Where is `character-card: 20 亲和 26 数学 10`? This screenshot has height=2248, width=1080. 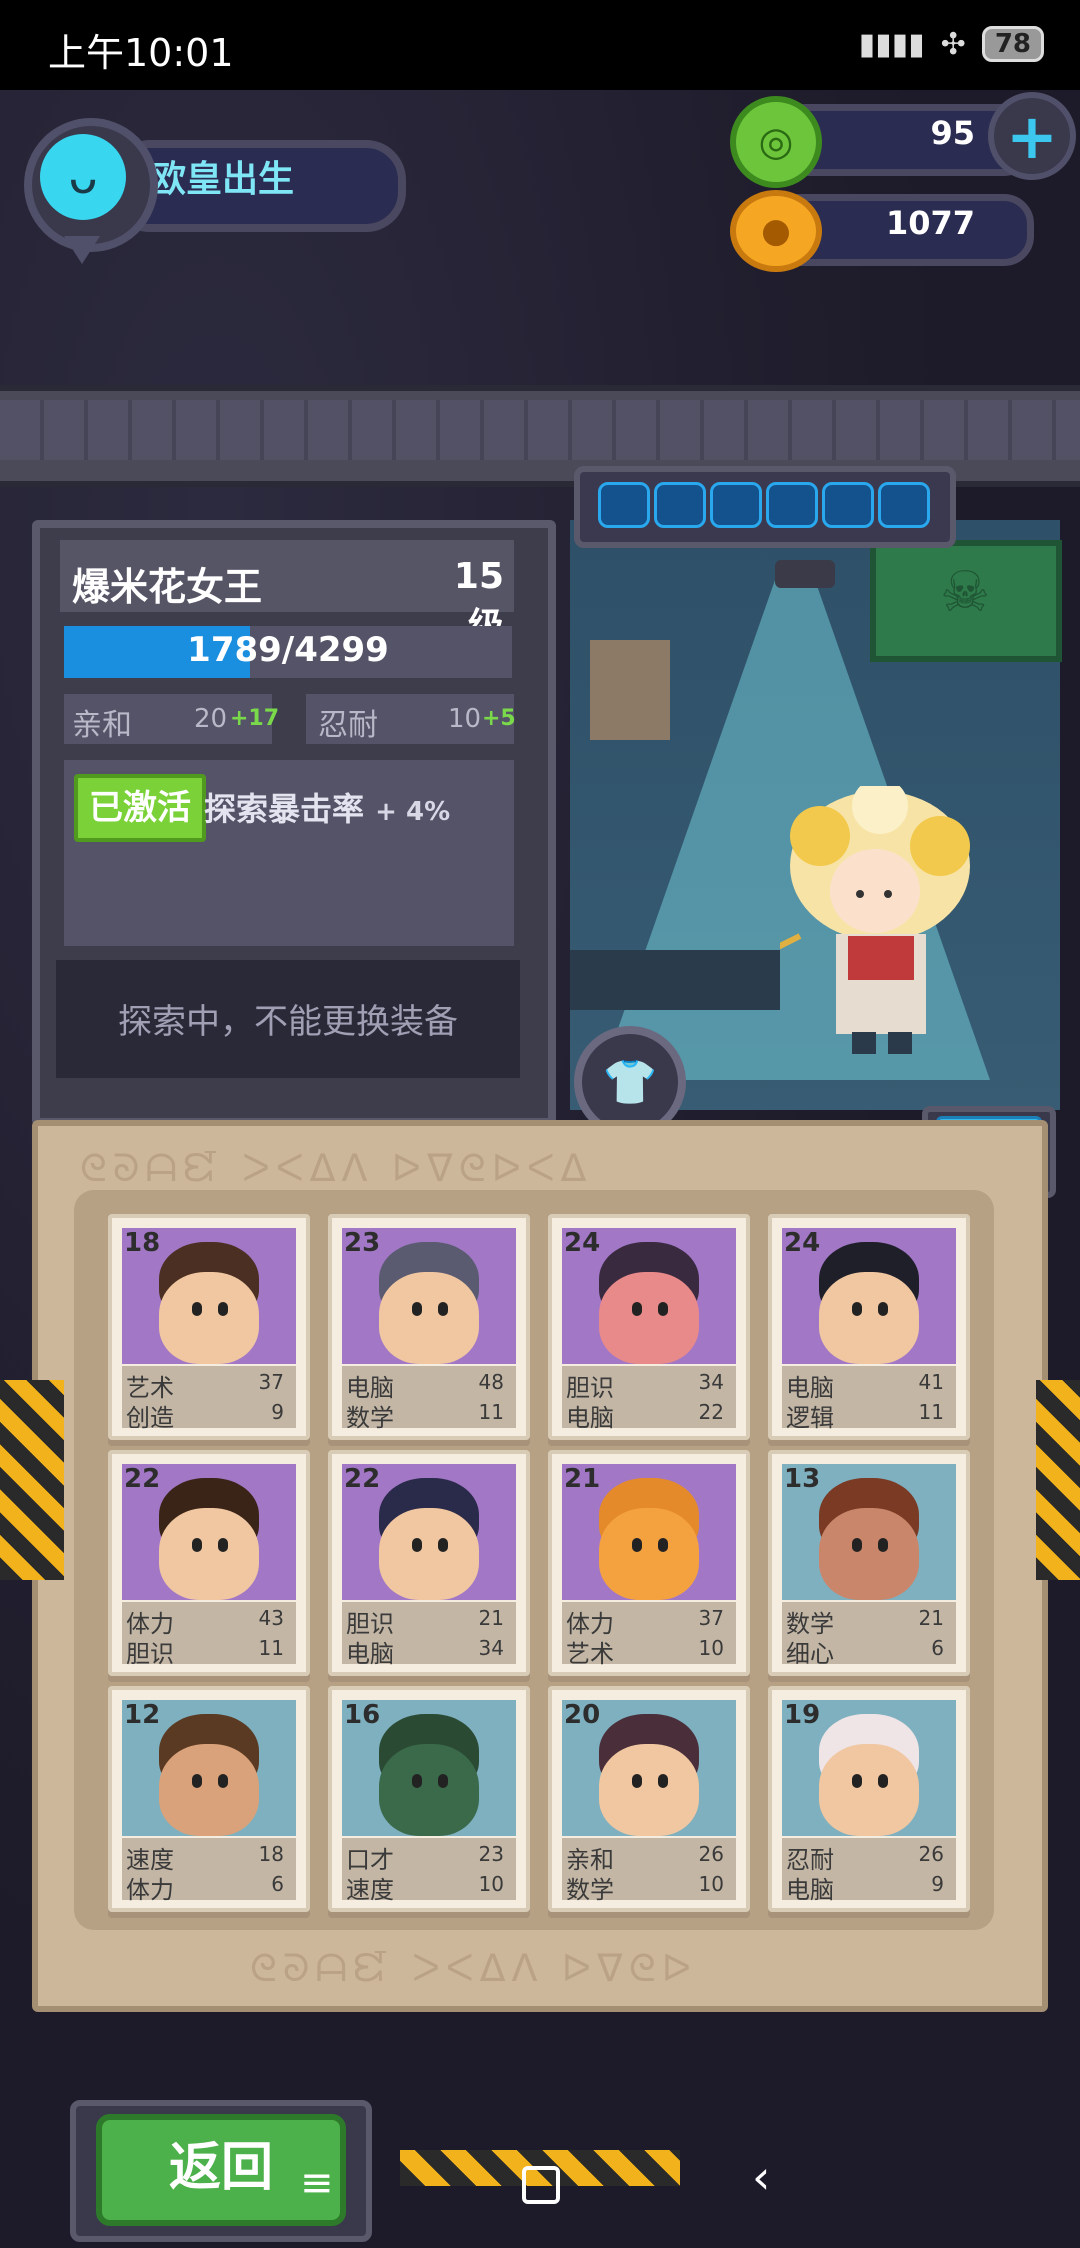 character-card: 20 亲和 26 数学 10 is located at coordinates (649, 1799).